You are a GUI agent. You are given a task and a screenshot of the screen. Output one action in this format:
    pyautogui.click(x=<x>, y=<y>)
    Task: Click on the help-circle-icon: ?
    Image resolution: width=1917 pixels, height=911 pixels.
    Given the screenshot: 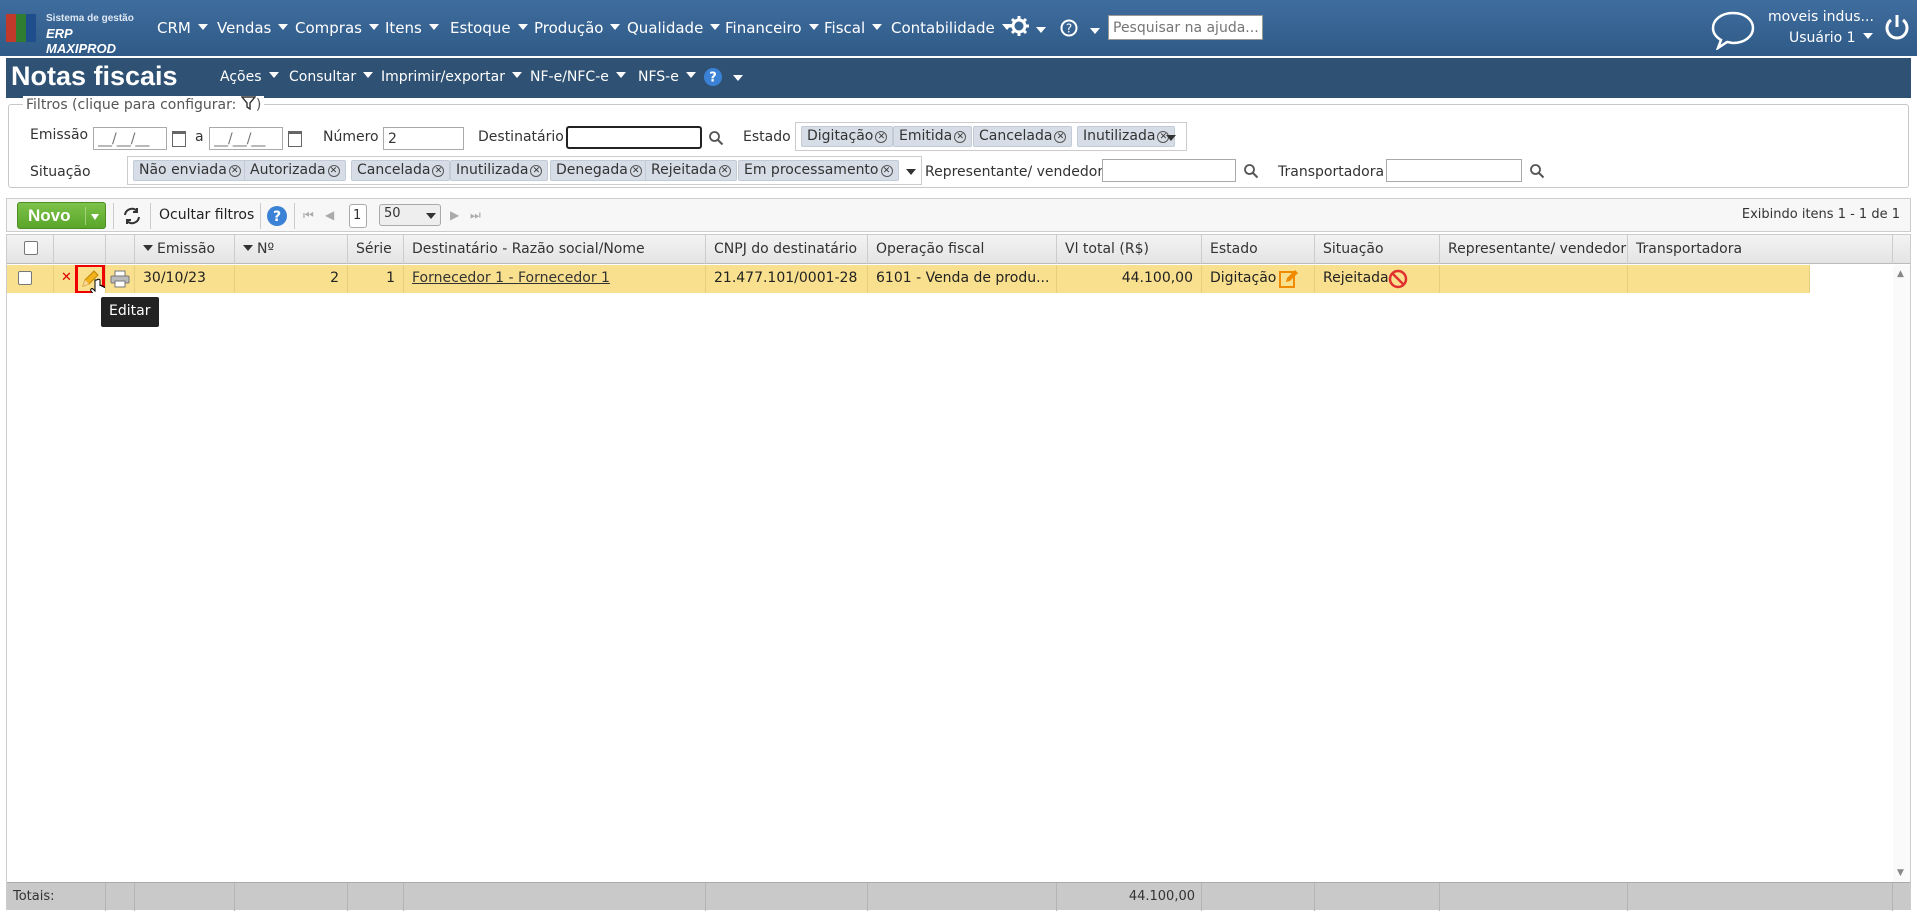 What is the action you would take?
    pyautogui.click(x=277, y=216)
    